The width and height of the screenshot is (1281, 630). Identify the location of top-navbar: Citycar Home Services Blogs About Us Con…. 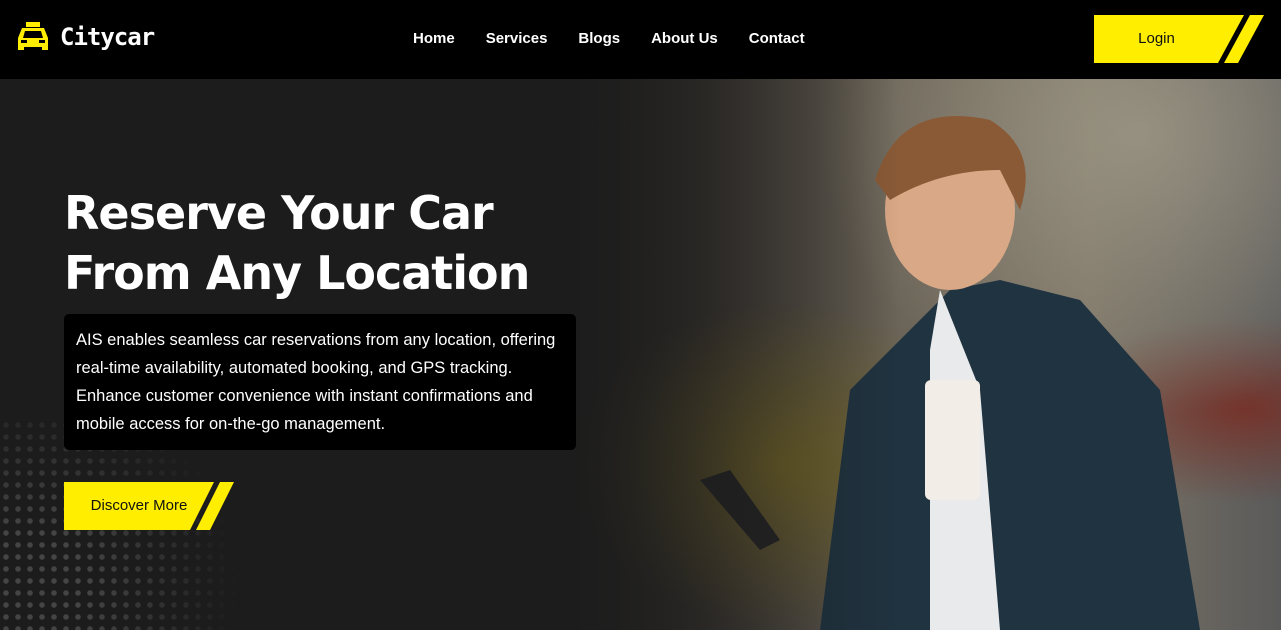
(640, 39).